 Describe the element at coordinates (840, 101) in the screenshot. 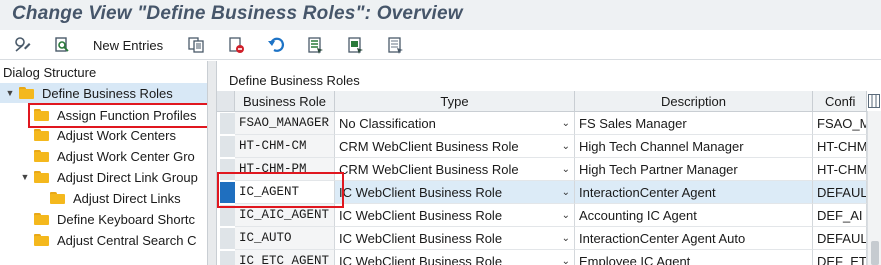

I see `column-header-config: Confi` at that location.